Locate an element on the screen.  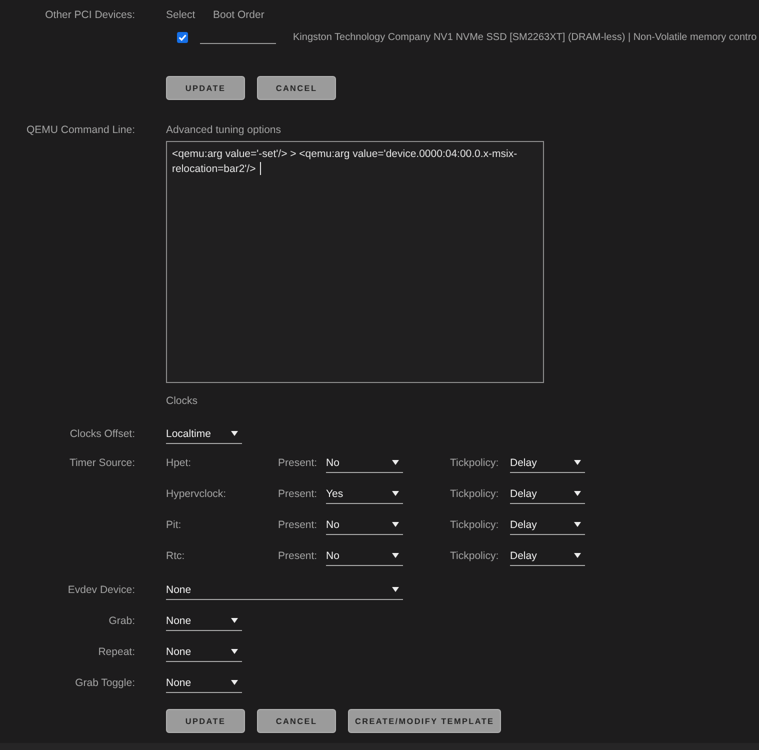
form-label: Grab: is located at coordinates (121, 621).